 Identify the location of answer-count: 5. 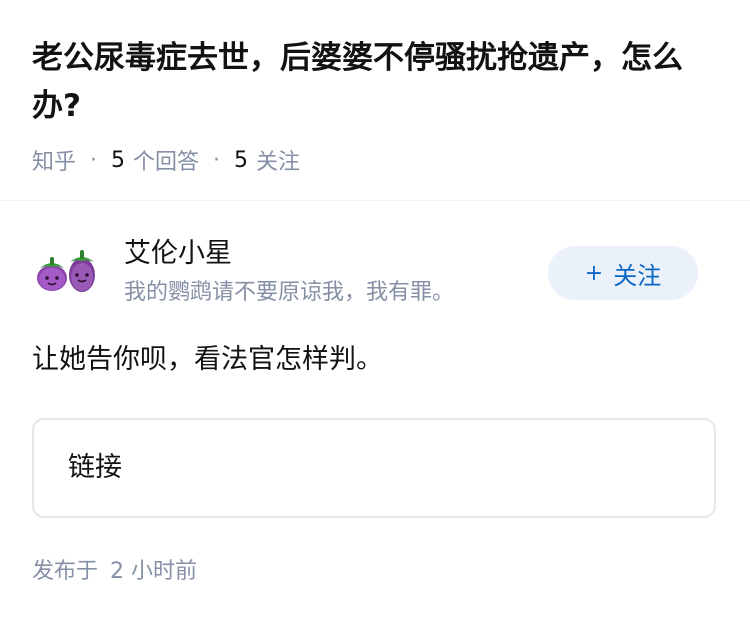
(118, 160).